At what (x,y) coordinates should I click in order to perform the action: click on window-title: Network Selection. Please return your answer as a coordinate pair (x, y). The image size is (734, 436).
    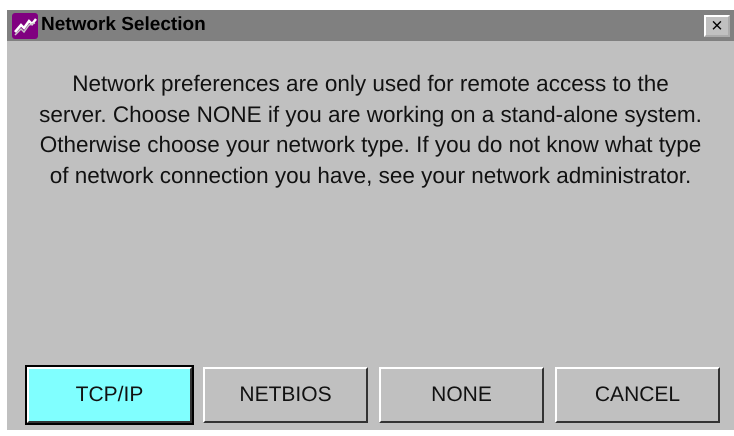
    Looking at the image, I should click on (123, 25).